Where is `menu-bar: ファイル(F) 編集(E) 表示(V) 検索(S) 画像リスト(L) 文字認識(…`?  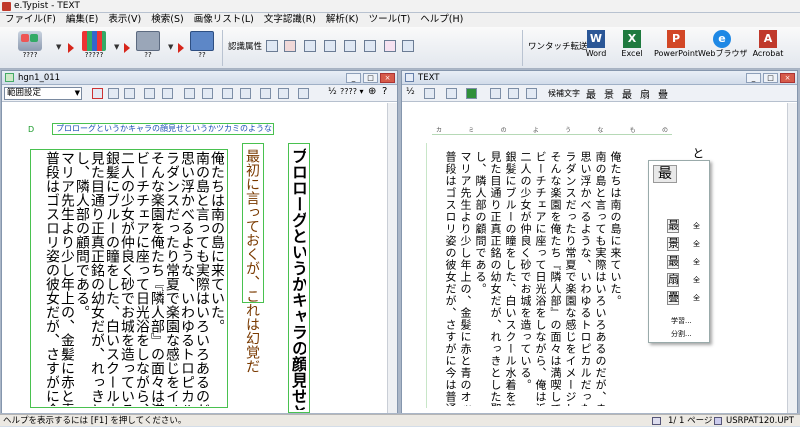
menu-bar: ファイル(F) 編集(E) 表示(V) 検索(S) 画像リスト(L) 文字認識(… is located at coordinates (400, 20).